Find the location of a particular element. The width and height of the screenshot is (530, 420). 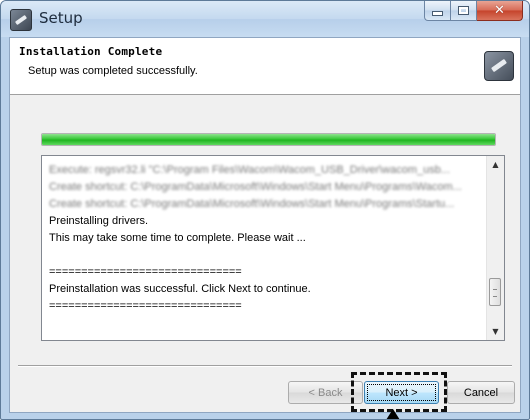

scroll-thumb is located at coordinates (495, 292).